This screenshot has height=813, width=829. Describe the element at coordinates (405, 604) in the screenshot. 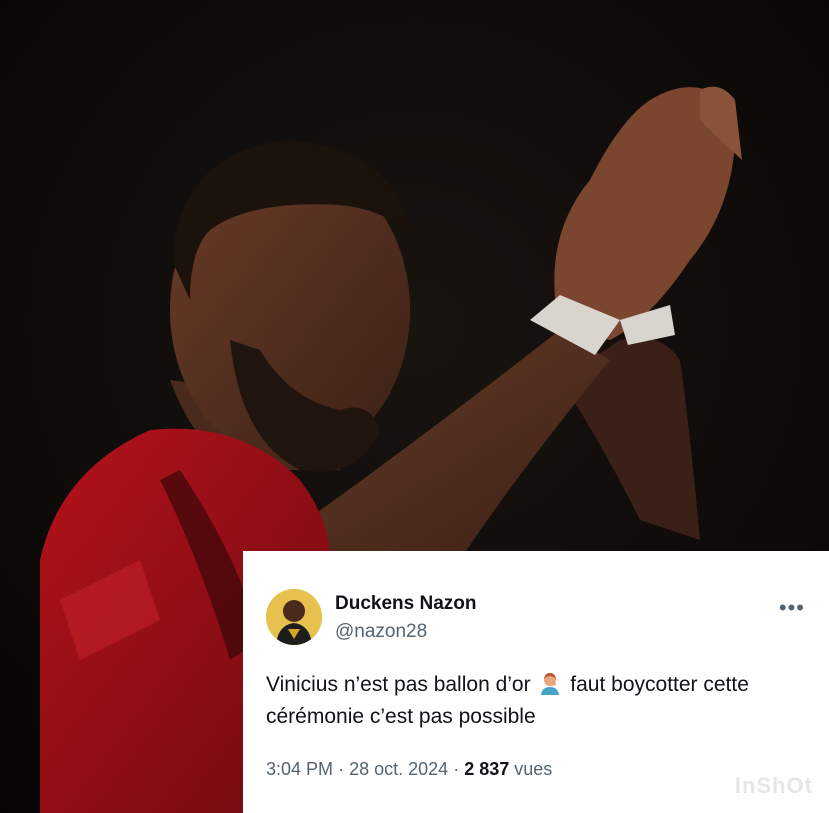

I see `display-name: Duckens Nazon` at that location.